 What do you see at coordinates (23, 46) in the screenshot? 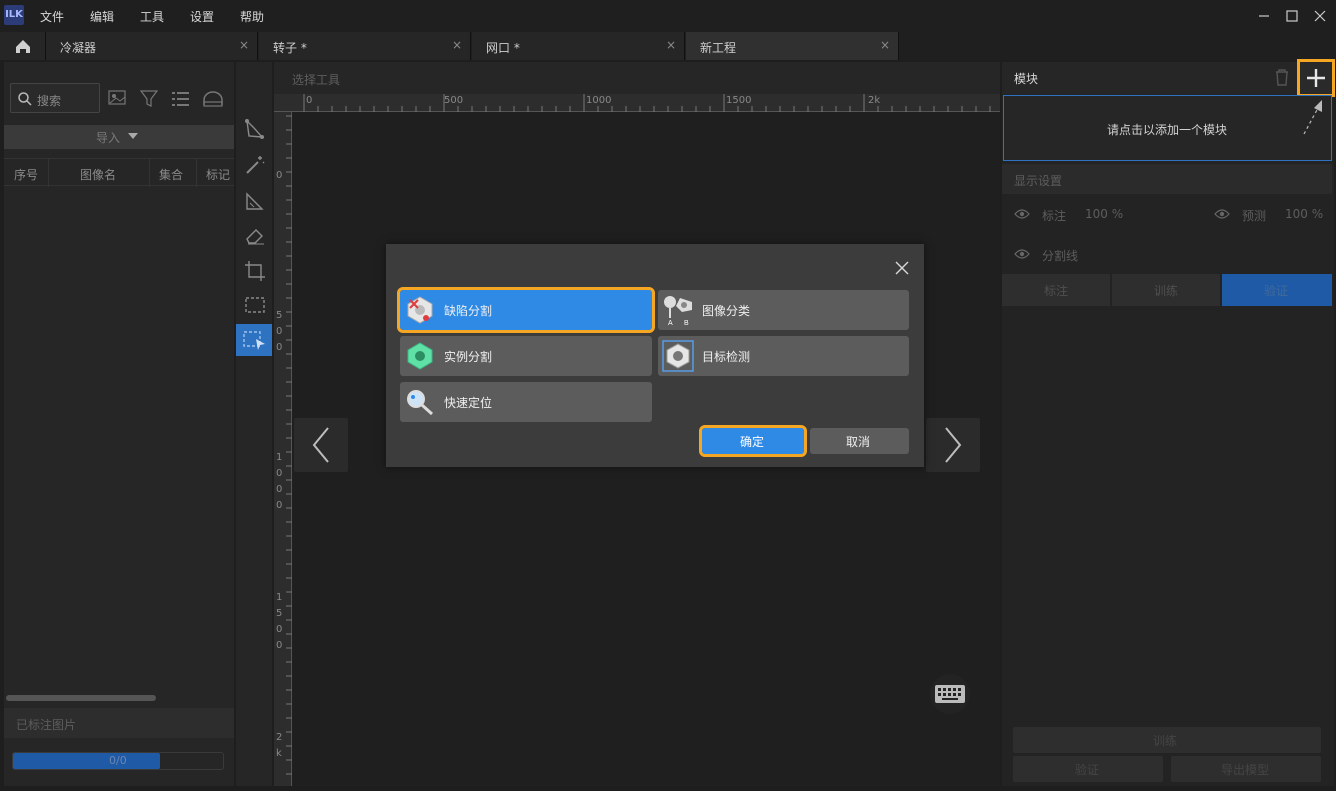
I see `home-icon` at bounding box center [23, 46].